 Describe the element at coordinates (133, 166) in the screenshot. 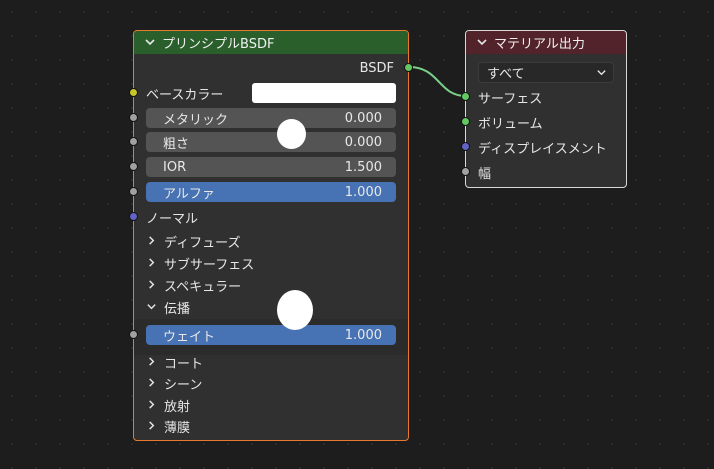

I see `ior-socket` at that location.